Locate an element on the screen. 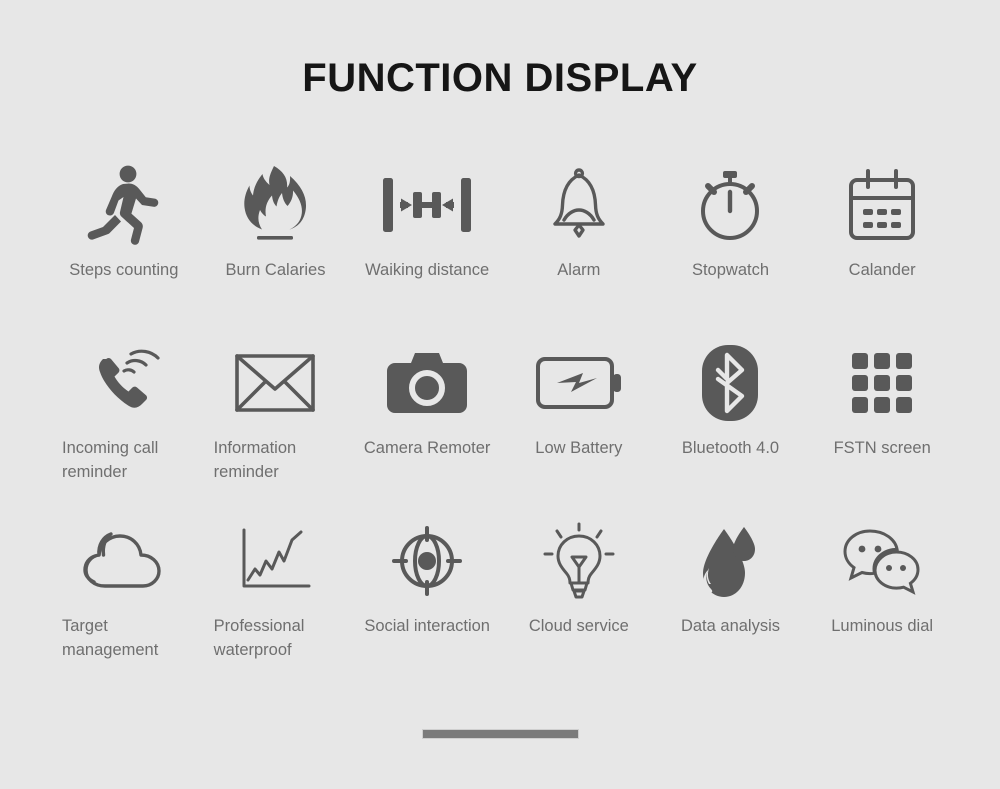 The width and height of the screenshot is (1000, 789). feature-item-target-management: Target management is located at coordinates (124, 605).